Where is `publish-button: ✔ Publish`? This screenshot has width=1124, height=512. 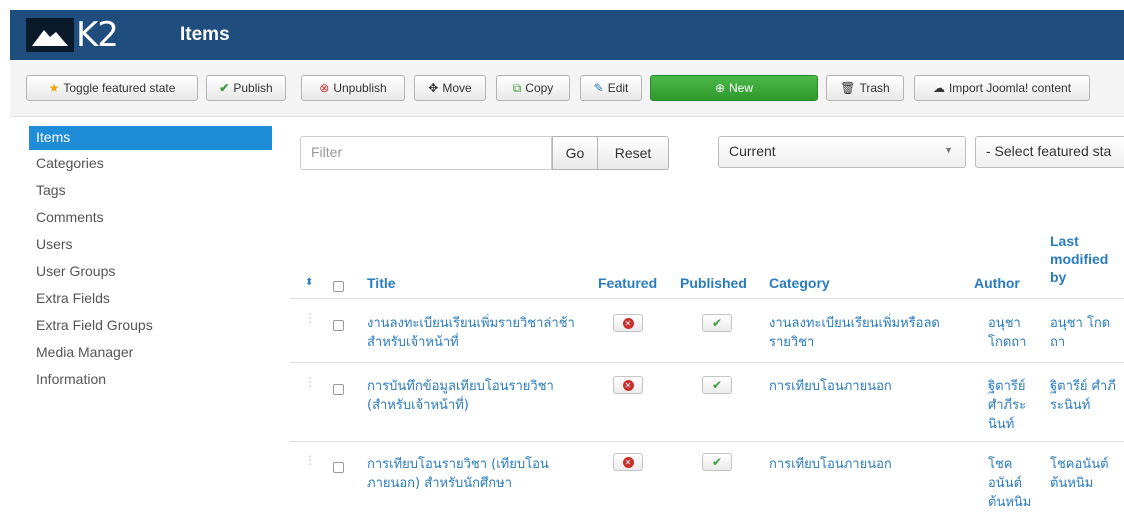
publish-button: ✔ Publish is located at coordinates (246, 88).